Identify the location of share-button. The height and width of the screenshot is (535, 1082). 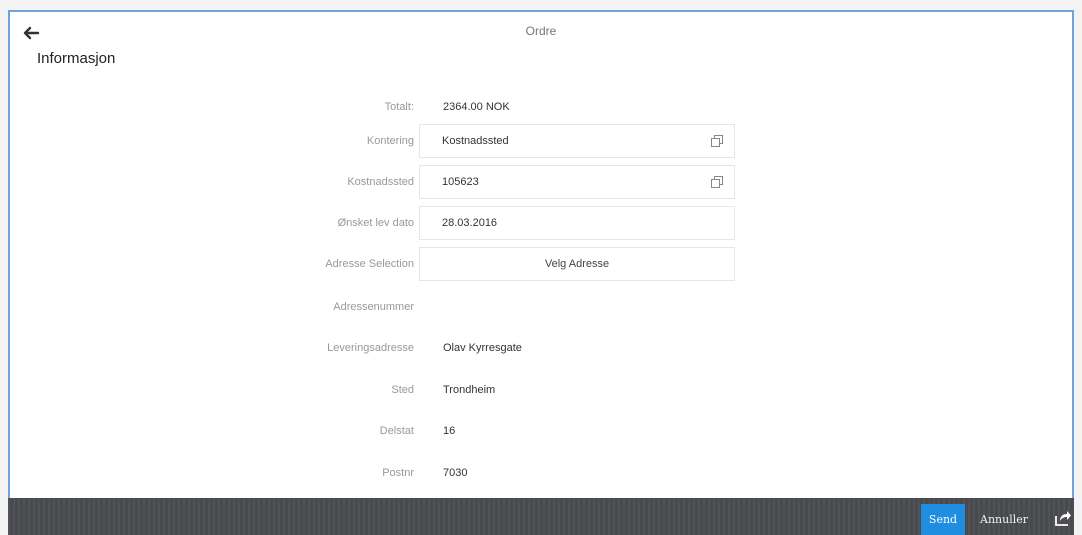
(1063, 518).